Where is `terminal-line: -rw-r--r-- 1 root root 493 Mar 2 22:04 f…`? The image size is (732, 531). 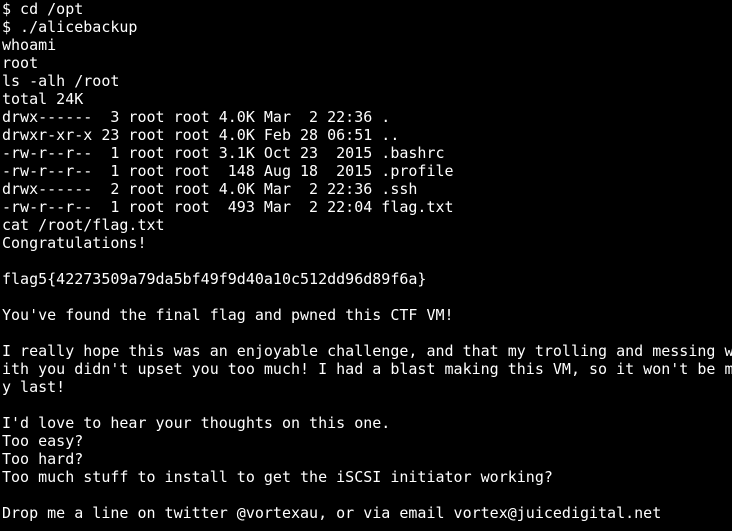 terminal-line: -rw-r--r-- 1 root root 493 Mar 2 22:04 f… is located at coordinates (228, 207).